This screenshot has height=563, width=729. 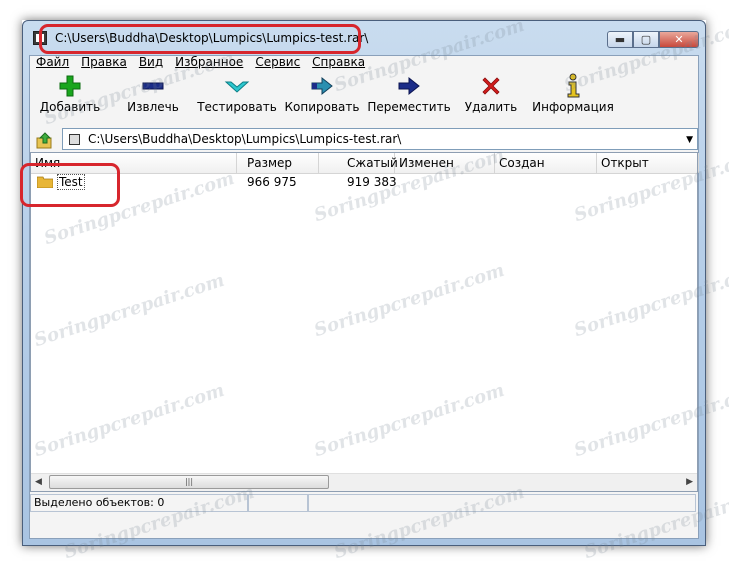 I want to click on table-row: Test 966 975 919 383, so click(x=364, y=182).